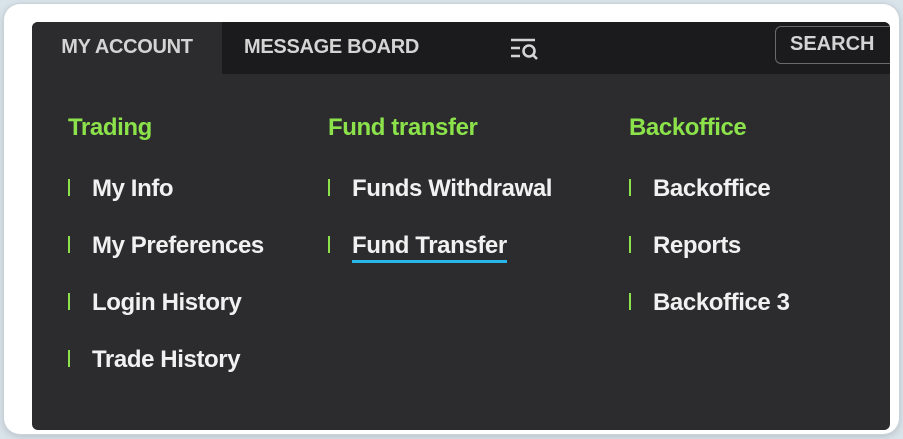 Image resolution: width=903 pixels, height=439 pixels. I want to click on menu-item-my-info: My Info, so click(121, 189).